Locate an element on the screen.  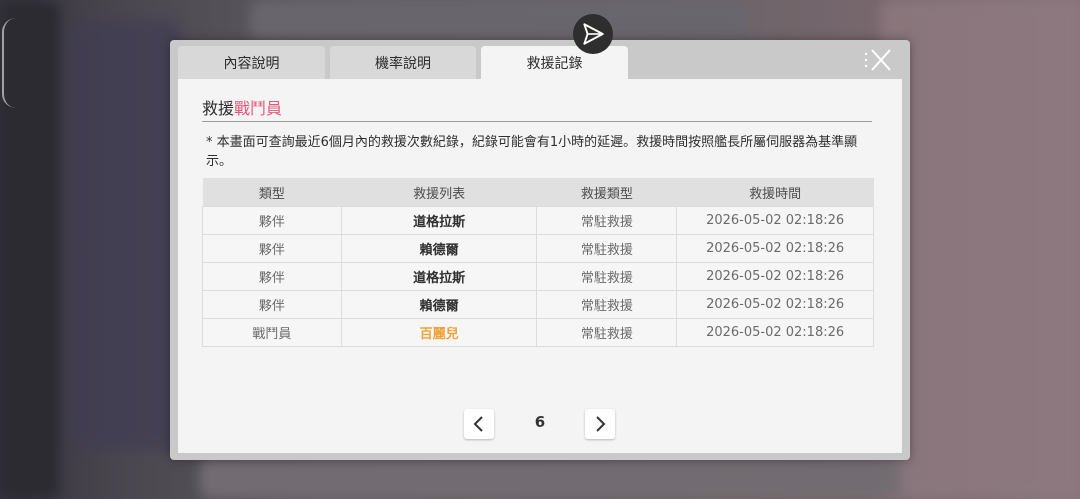
table-row: 戰鬥員 百麗兒 常駐救援 2026-05-02 02:18:26 is located at coordinates (538, 332).